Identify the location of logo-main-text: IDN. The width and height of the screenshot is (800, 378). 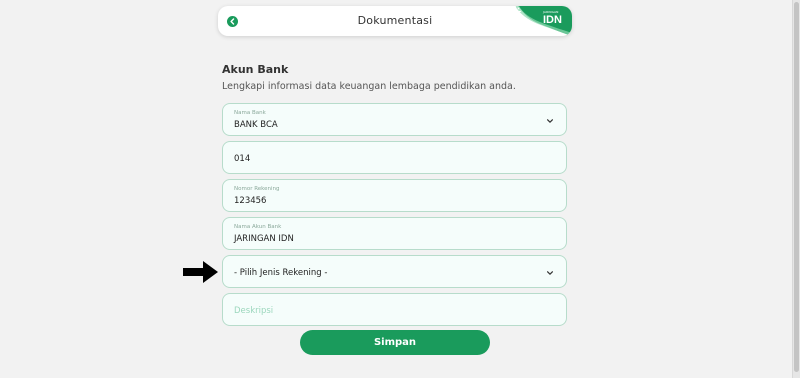
(552, 20).